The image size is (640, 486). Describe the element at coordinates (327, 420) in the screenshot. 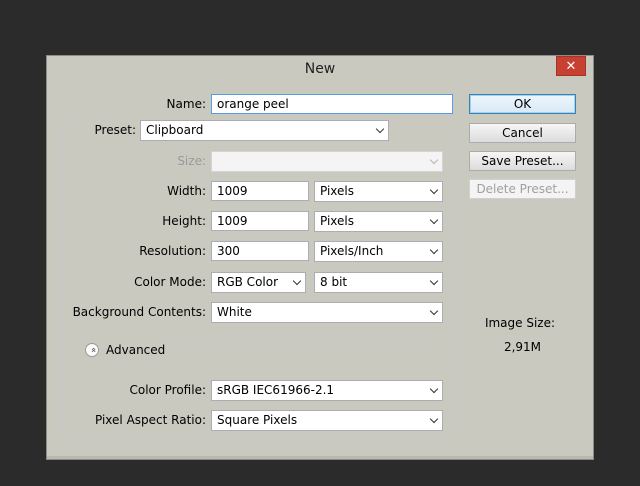

I see `pixel-aspect-ratio-select: Square Pixels` at that location.